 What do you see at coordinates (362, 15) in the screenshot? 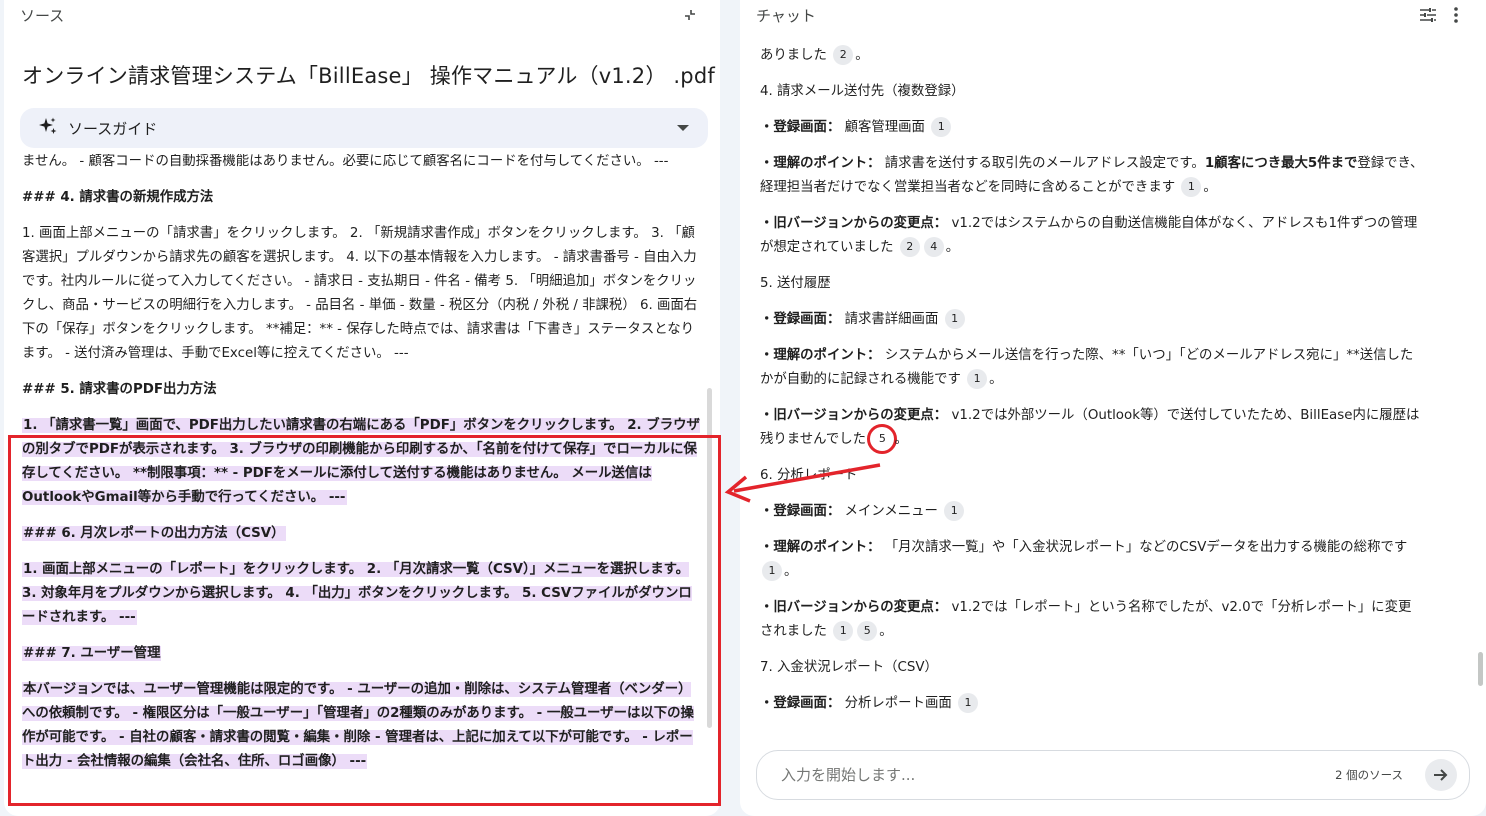
I see `source-panel-header: ソース` at bounding box center [362, 15].